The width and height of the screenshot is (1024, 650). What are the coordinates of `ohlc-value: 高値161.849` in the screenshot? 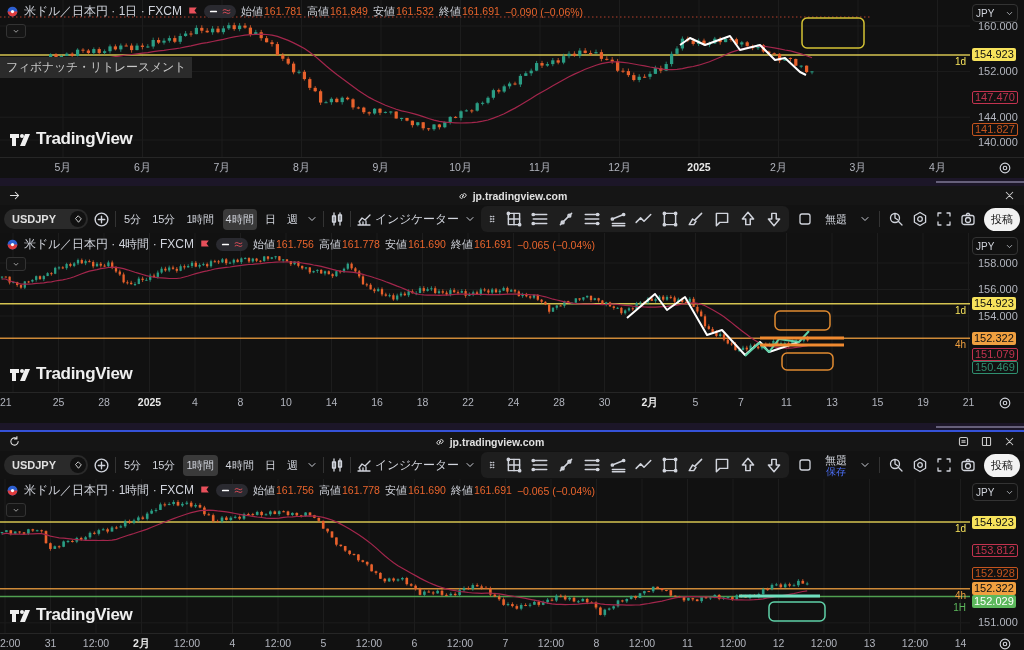 It's located at (337, 11).